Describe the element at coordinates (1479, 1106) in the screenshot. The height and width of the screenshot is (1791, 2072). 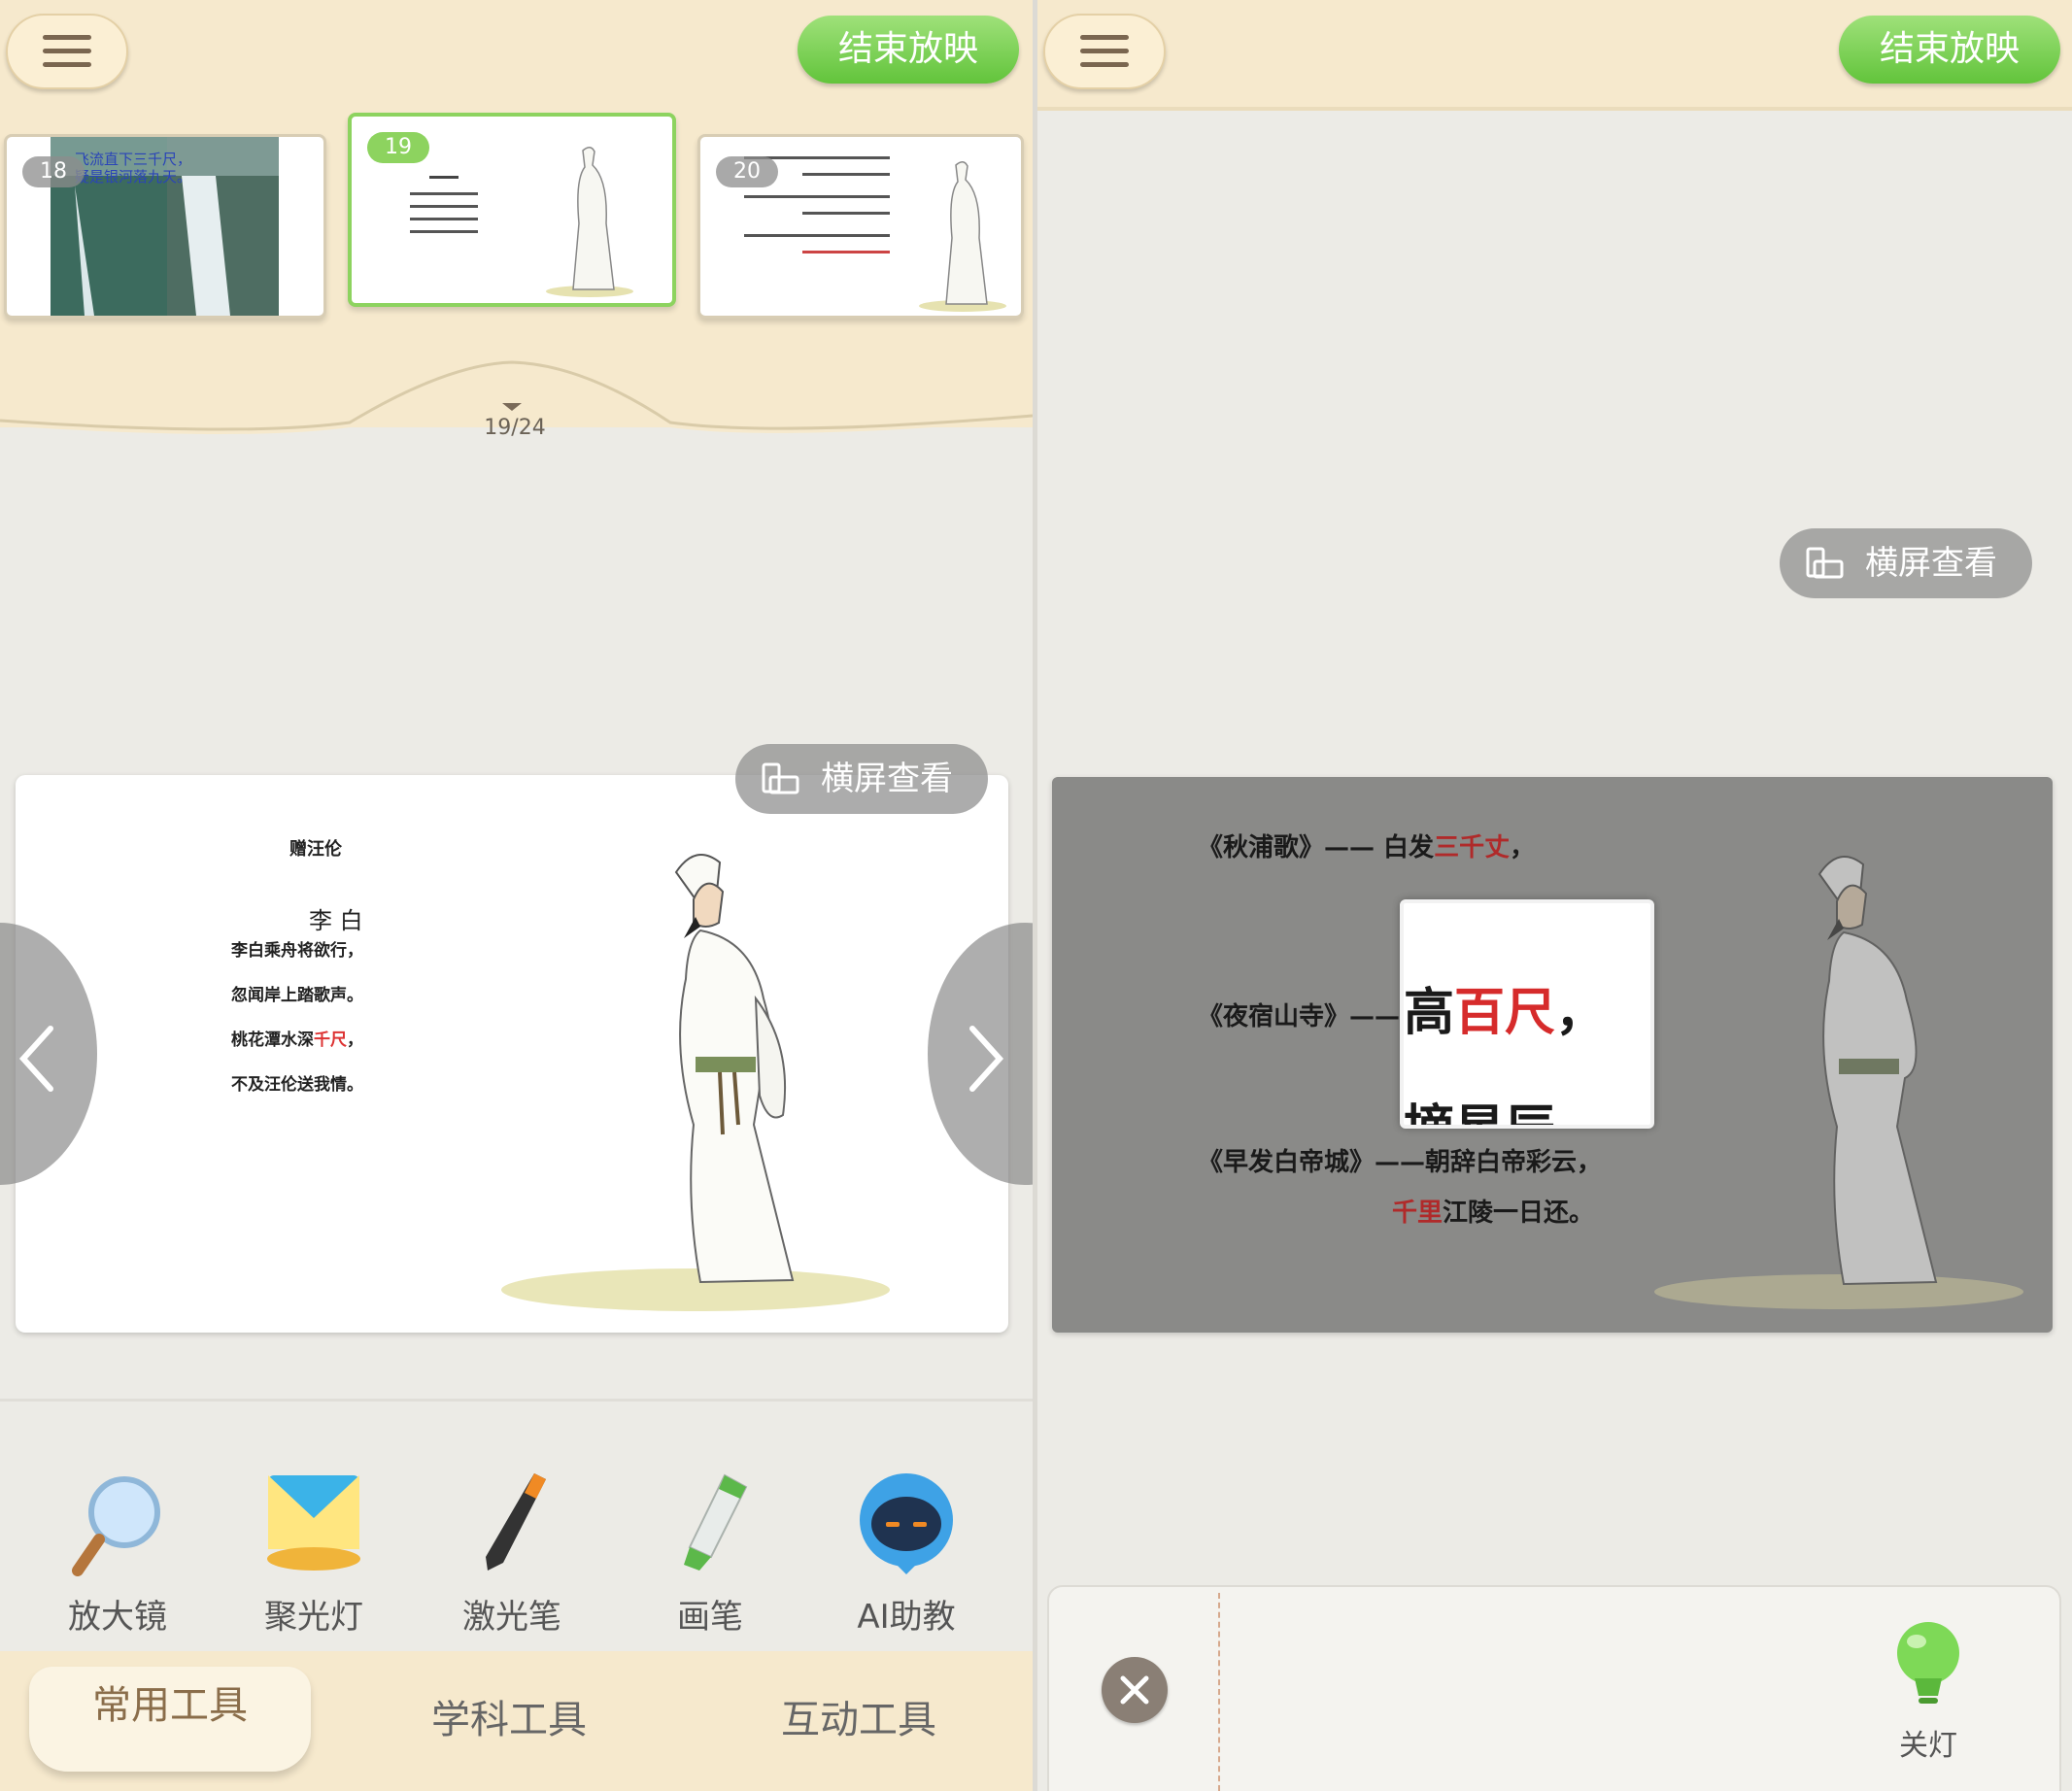
I see `spotlight-text: 摘星辰` at that location.